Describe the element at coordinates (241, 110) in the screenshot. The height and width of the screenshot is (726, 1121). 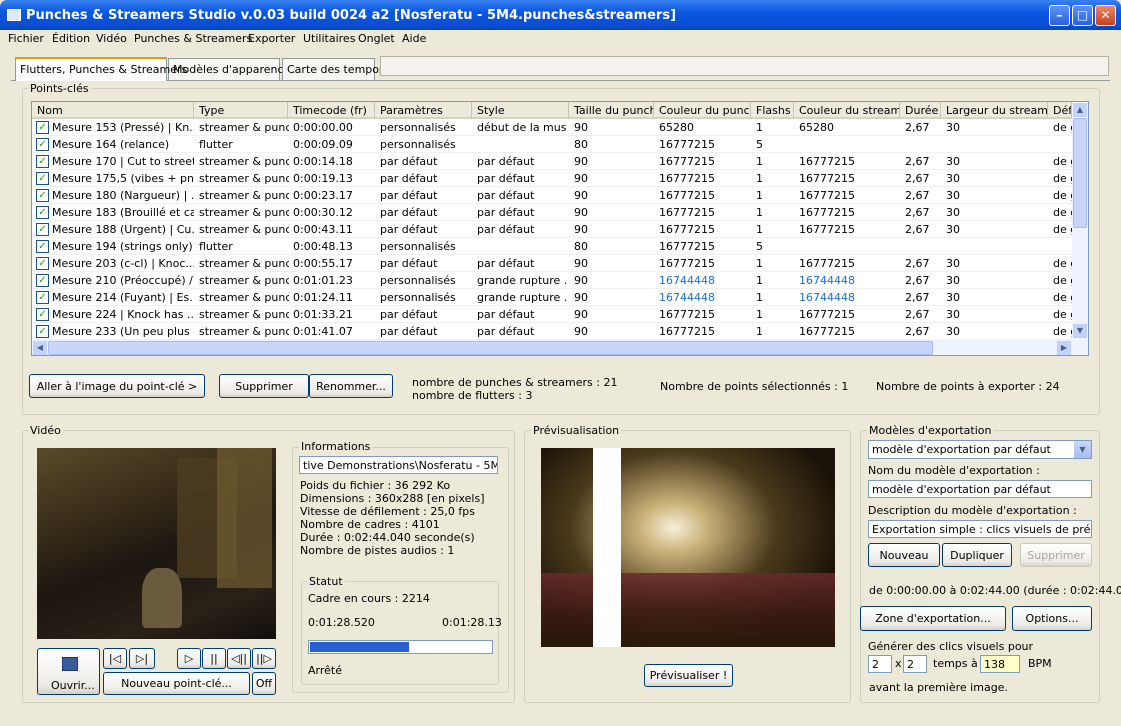
I see `col-type: Type` at that location.